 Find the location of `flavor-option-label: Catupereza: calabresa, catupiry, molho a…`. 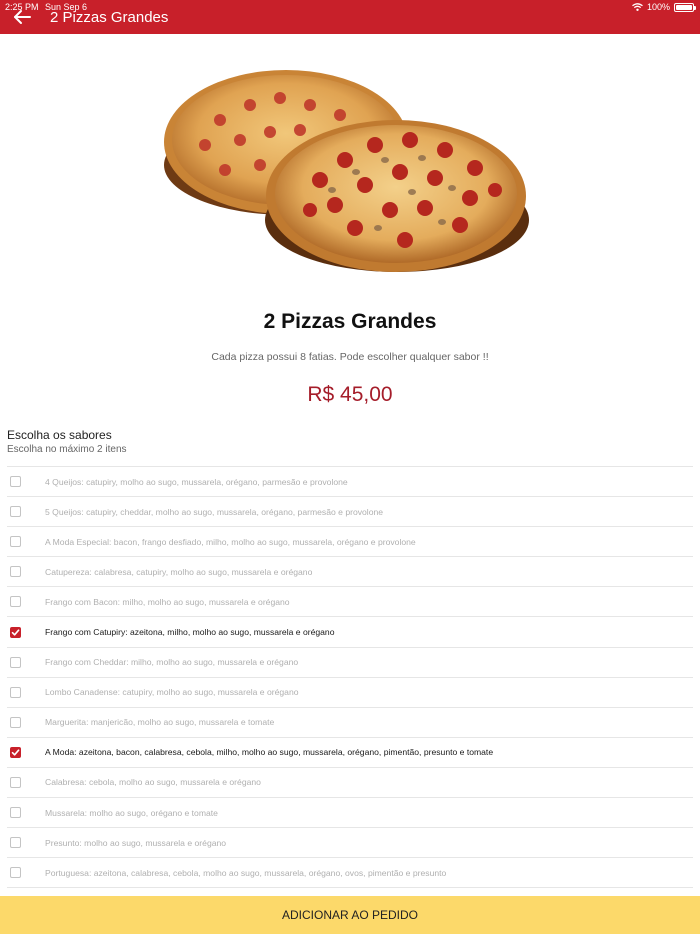

flavor-option-label: Catupereza: calabresa, catupiry, molho a… is located at coordinates (179, 571).